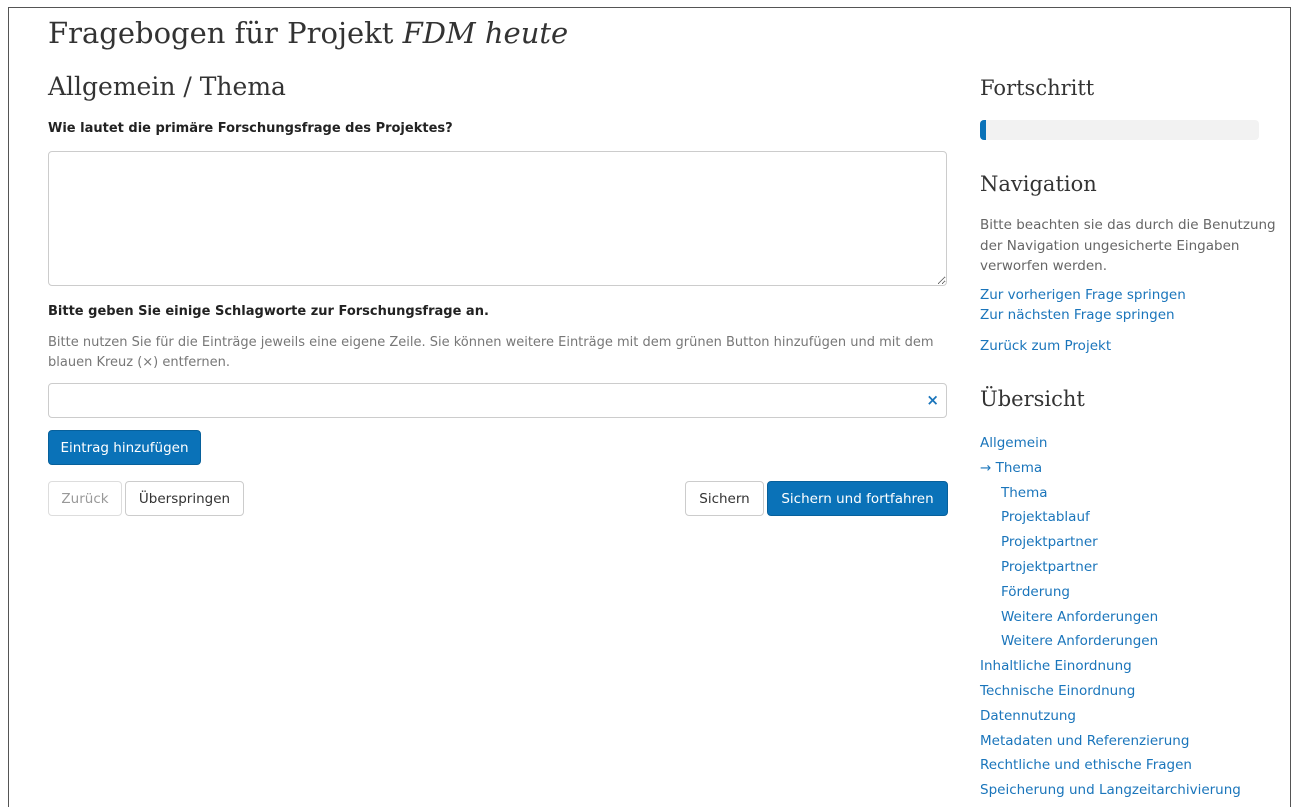  Describe the element at coordinates (1110, 718) in the screenshot. I see `overview-item: Datennutzung` at that location.